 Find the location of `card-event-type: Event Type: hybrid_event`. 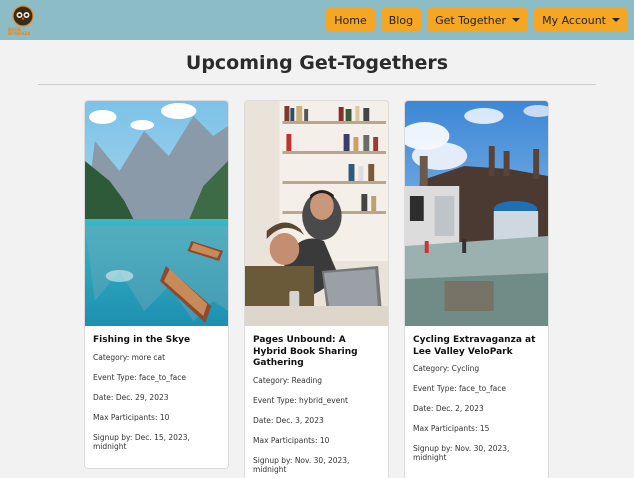

card-event-type: Event Type: hybrid_event is located at coordinates (300, 401).